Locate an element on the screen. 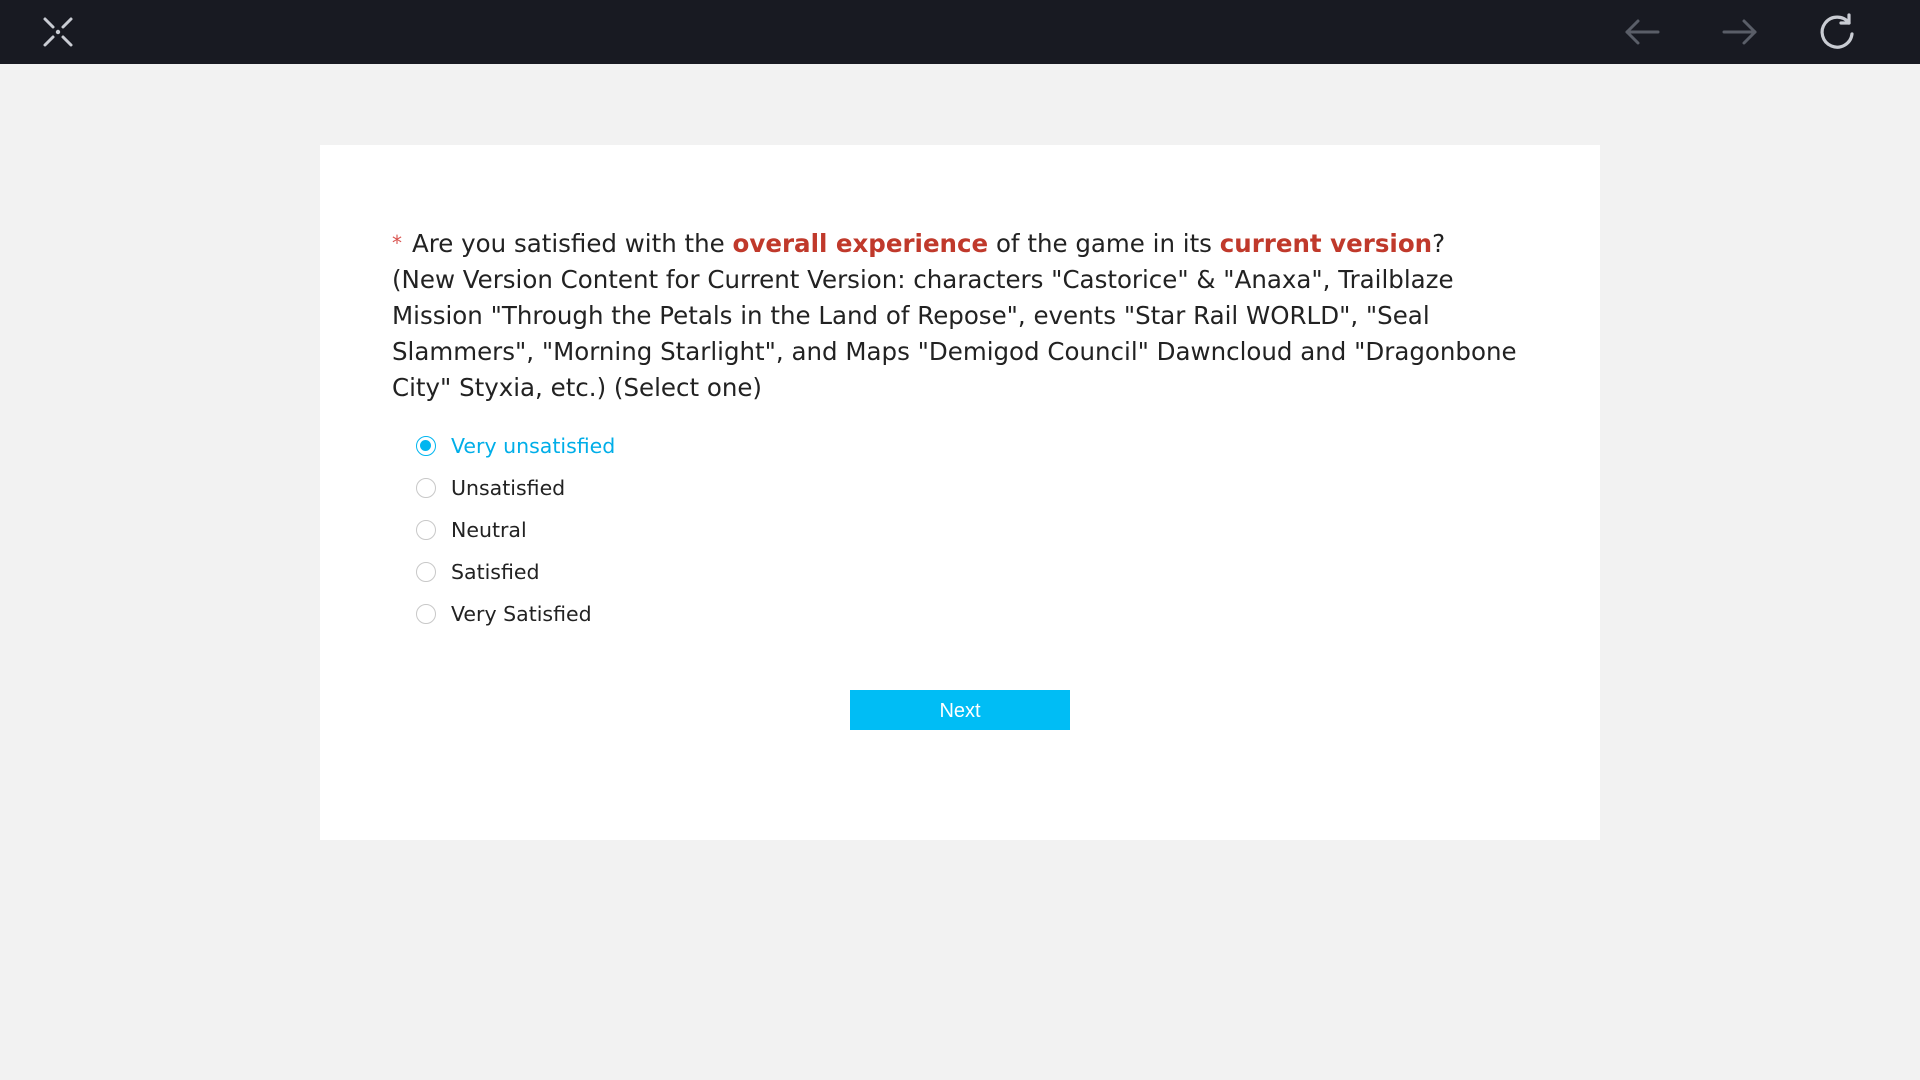 The image size is (1920, 1080). reload-icon is located at coordinates (1837, 31).